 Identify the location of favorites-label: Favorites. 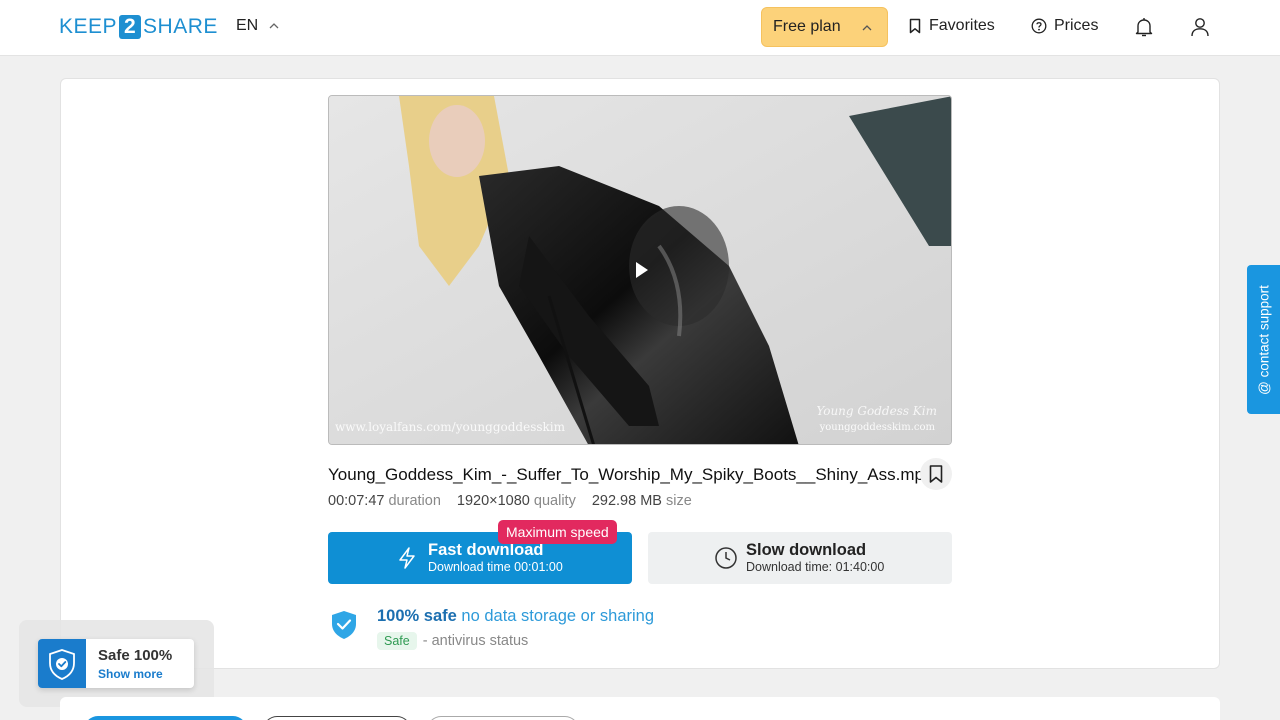
(962, 25).